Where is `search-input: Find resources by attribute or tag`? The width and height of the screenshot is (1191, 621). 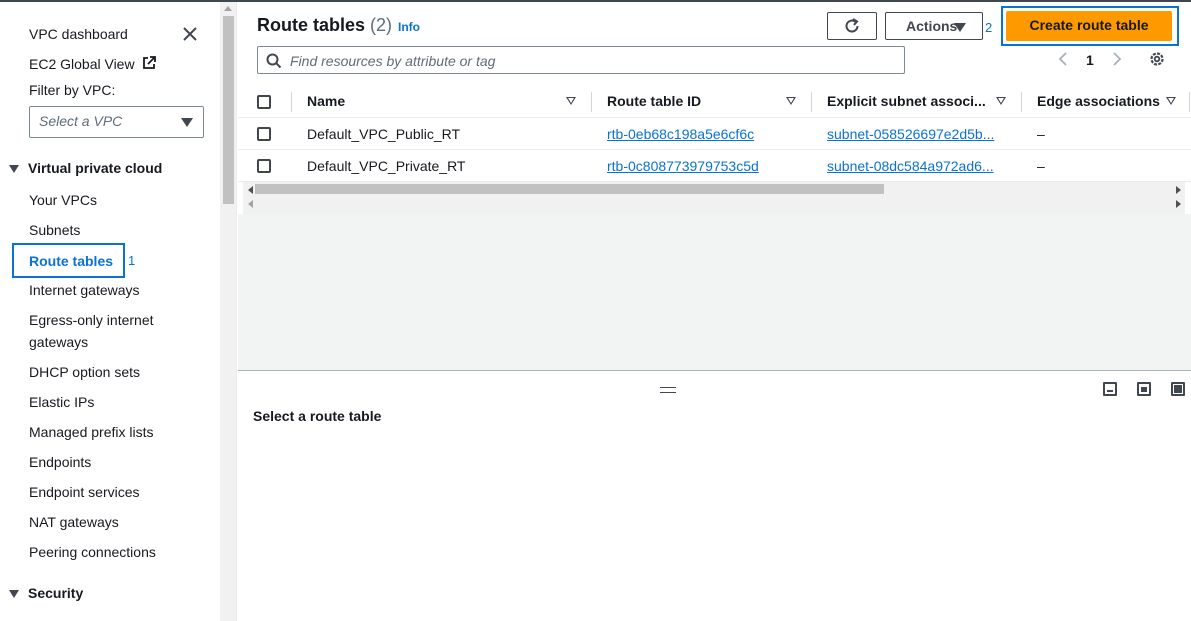 search-input: Find resources by attribute or tag is located at coordinates (581, 60).